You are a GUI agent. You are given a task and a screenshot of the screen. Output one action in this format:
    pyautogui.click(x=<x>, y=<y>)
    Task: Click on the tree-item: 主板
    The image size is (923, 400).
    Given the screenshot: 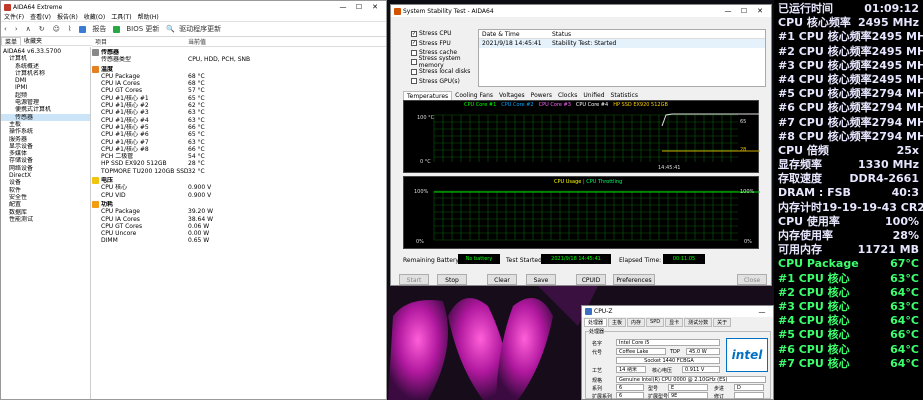 What is the action you would take?
    pyautogui.click(x=45, y=124)
    